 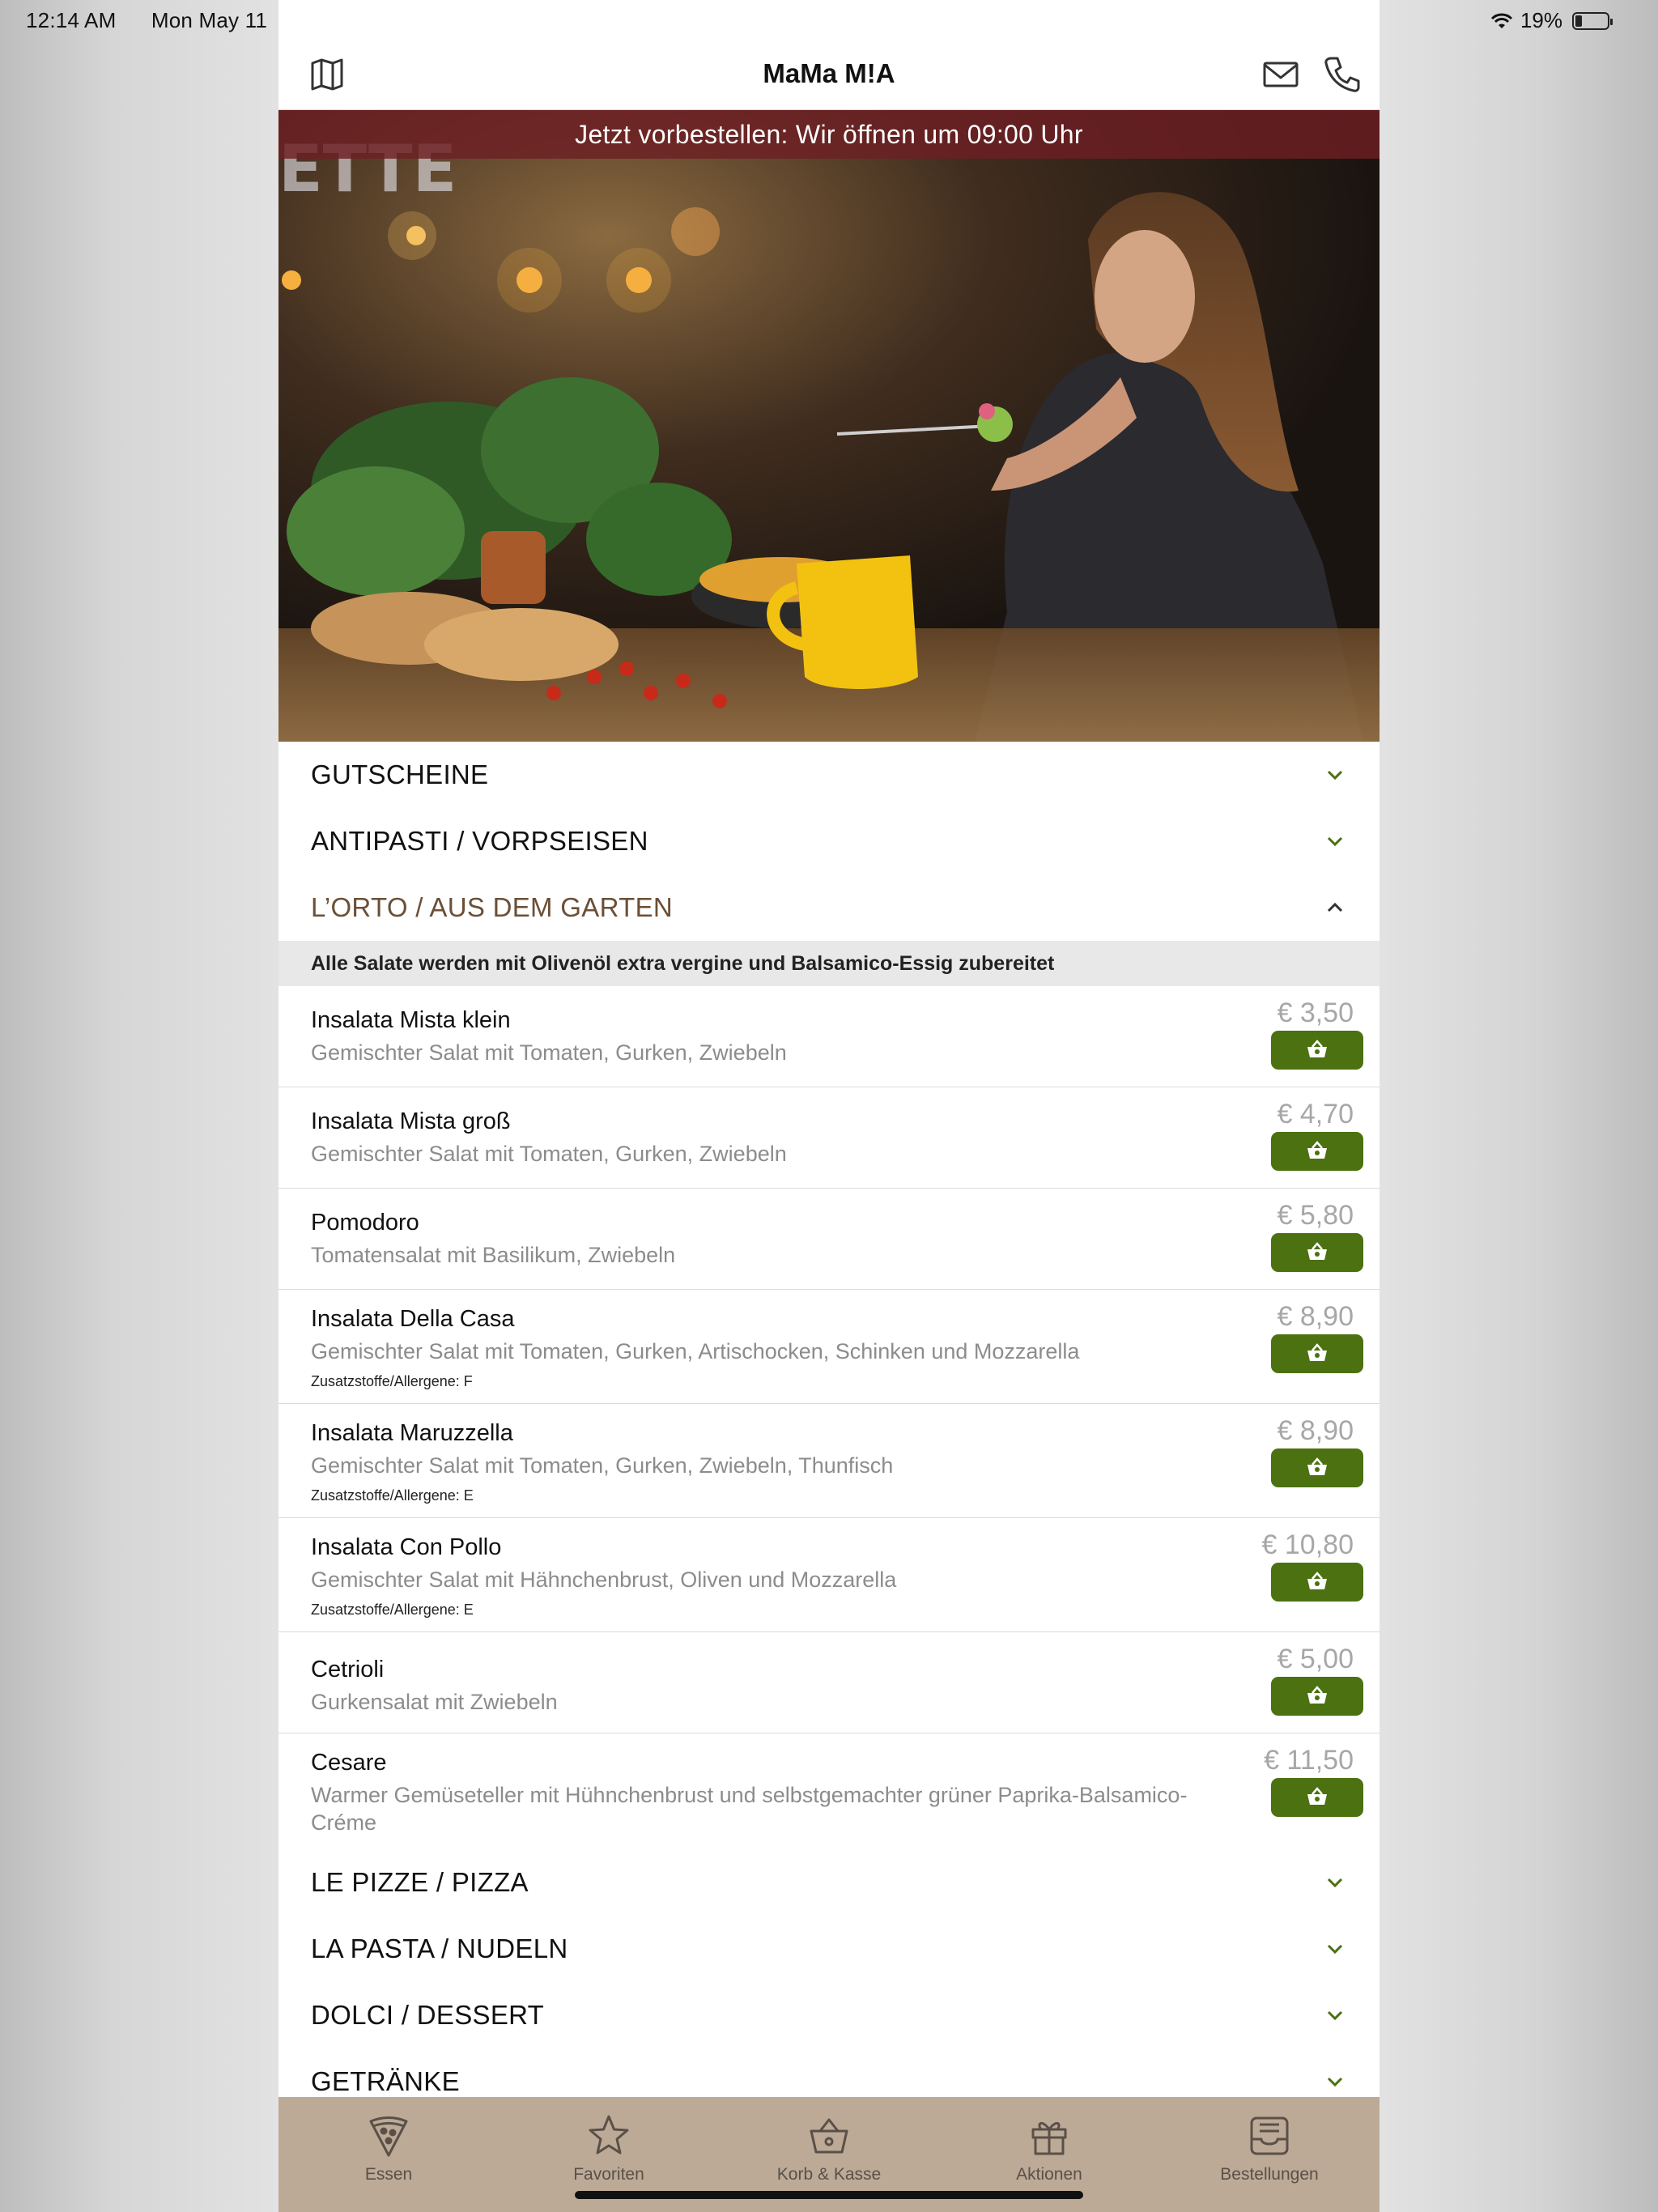 What do you see at coordinates (829, 1682) in the screenshot?
I see `menu-item: Cetrioli Gurkensalat mit Zwiebeln € 5,00` at bounding box center [829, 1682].